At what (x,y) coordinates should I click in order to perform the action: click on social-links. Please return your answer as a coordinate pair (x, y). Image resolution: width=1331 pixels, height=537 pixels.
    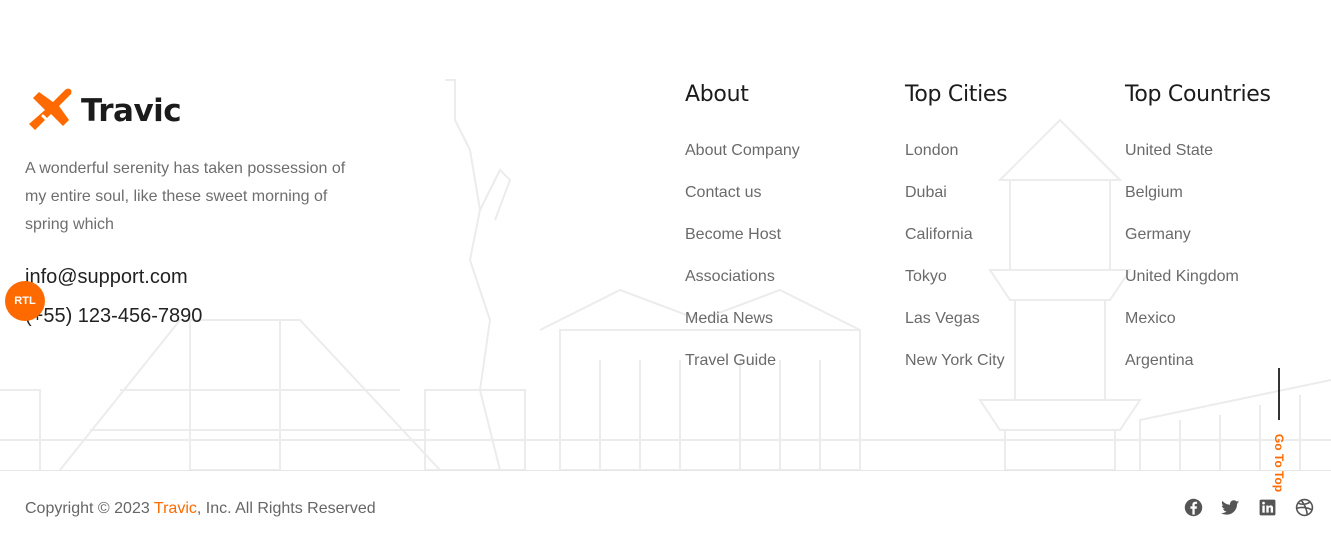
    Looking at the image, I should click on (1249, 507).